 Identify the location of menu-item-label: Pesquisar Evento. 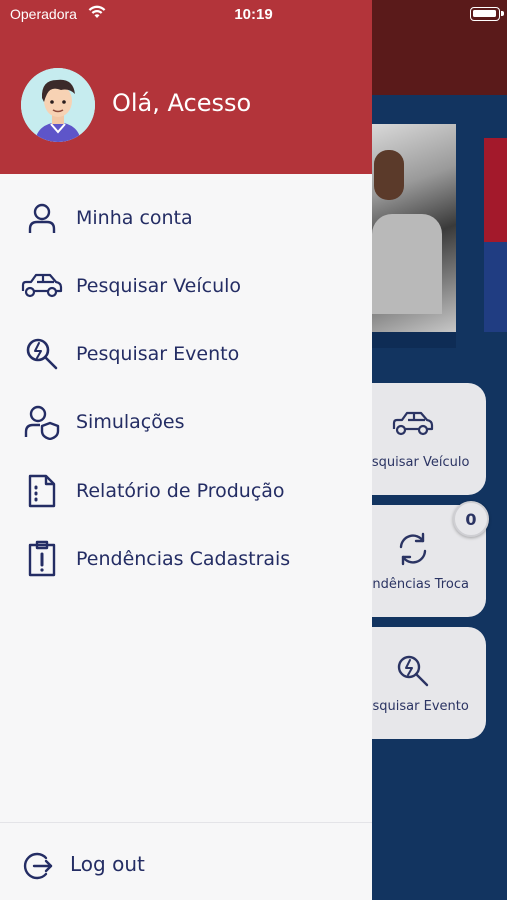
(158, 354).